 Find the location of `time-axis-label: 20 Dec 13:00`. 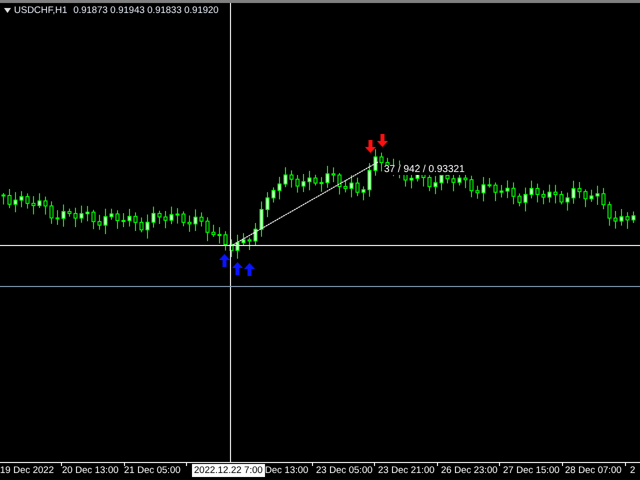

time-axis-label: 20 Dec 13:00 is located at coordinates (90, 471).